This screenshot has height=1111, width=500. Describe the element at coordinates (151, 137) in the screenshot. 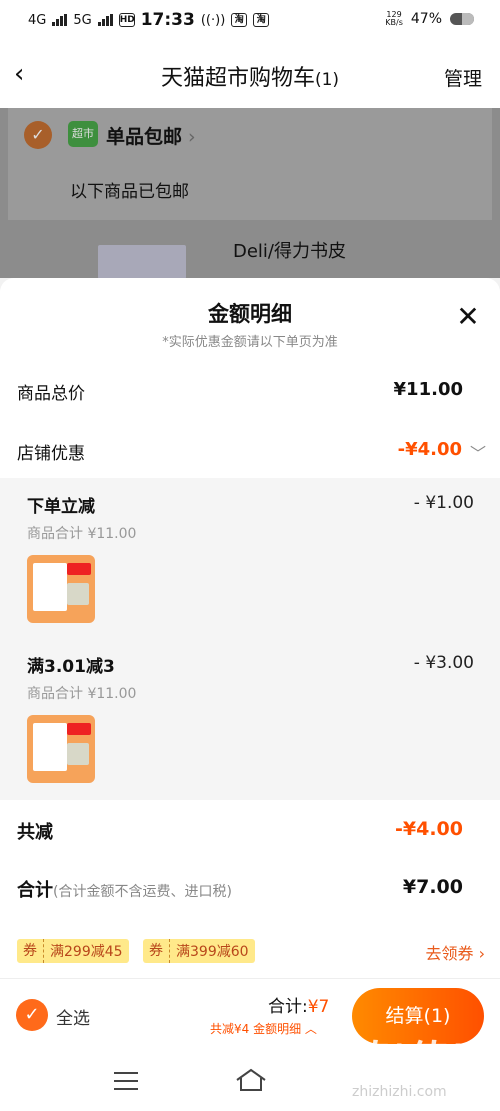

I see `shop-tag: 单品包邮 ›` at that location.